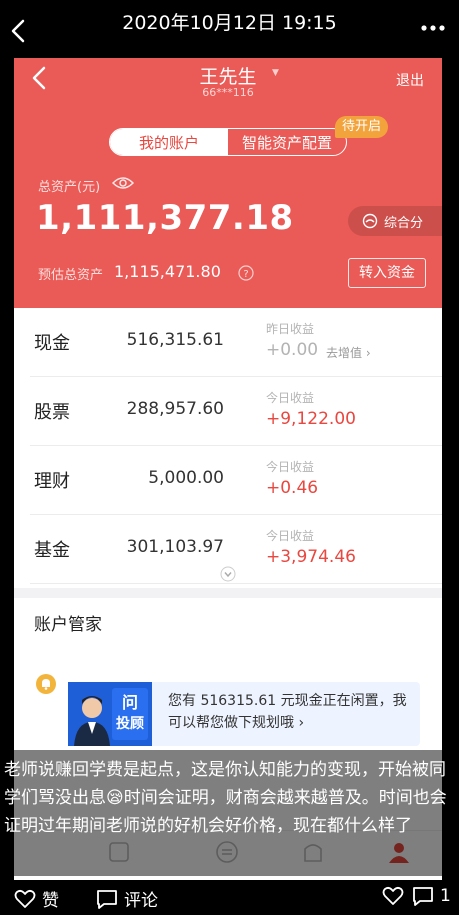  Describe the element at coordinates (292, 488) in the screenshot. I see `asset-earnings: +0.46` at that location.